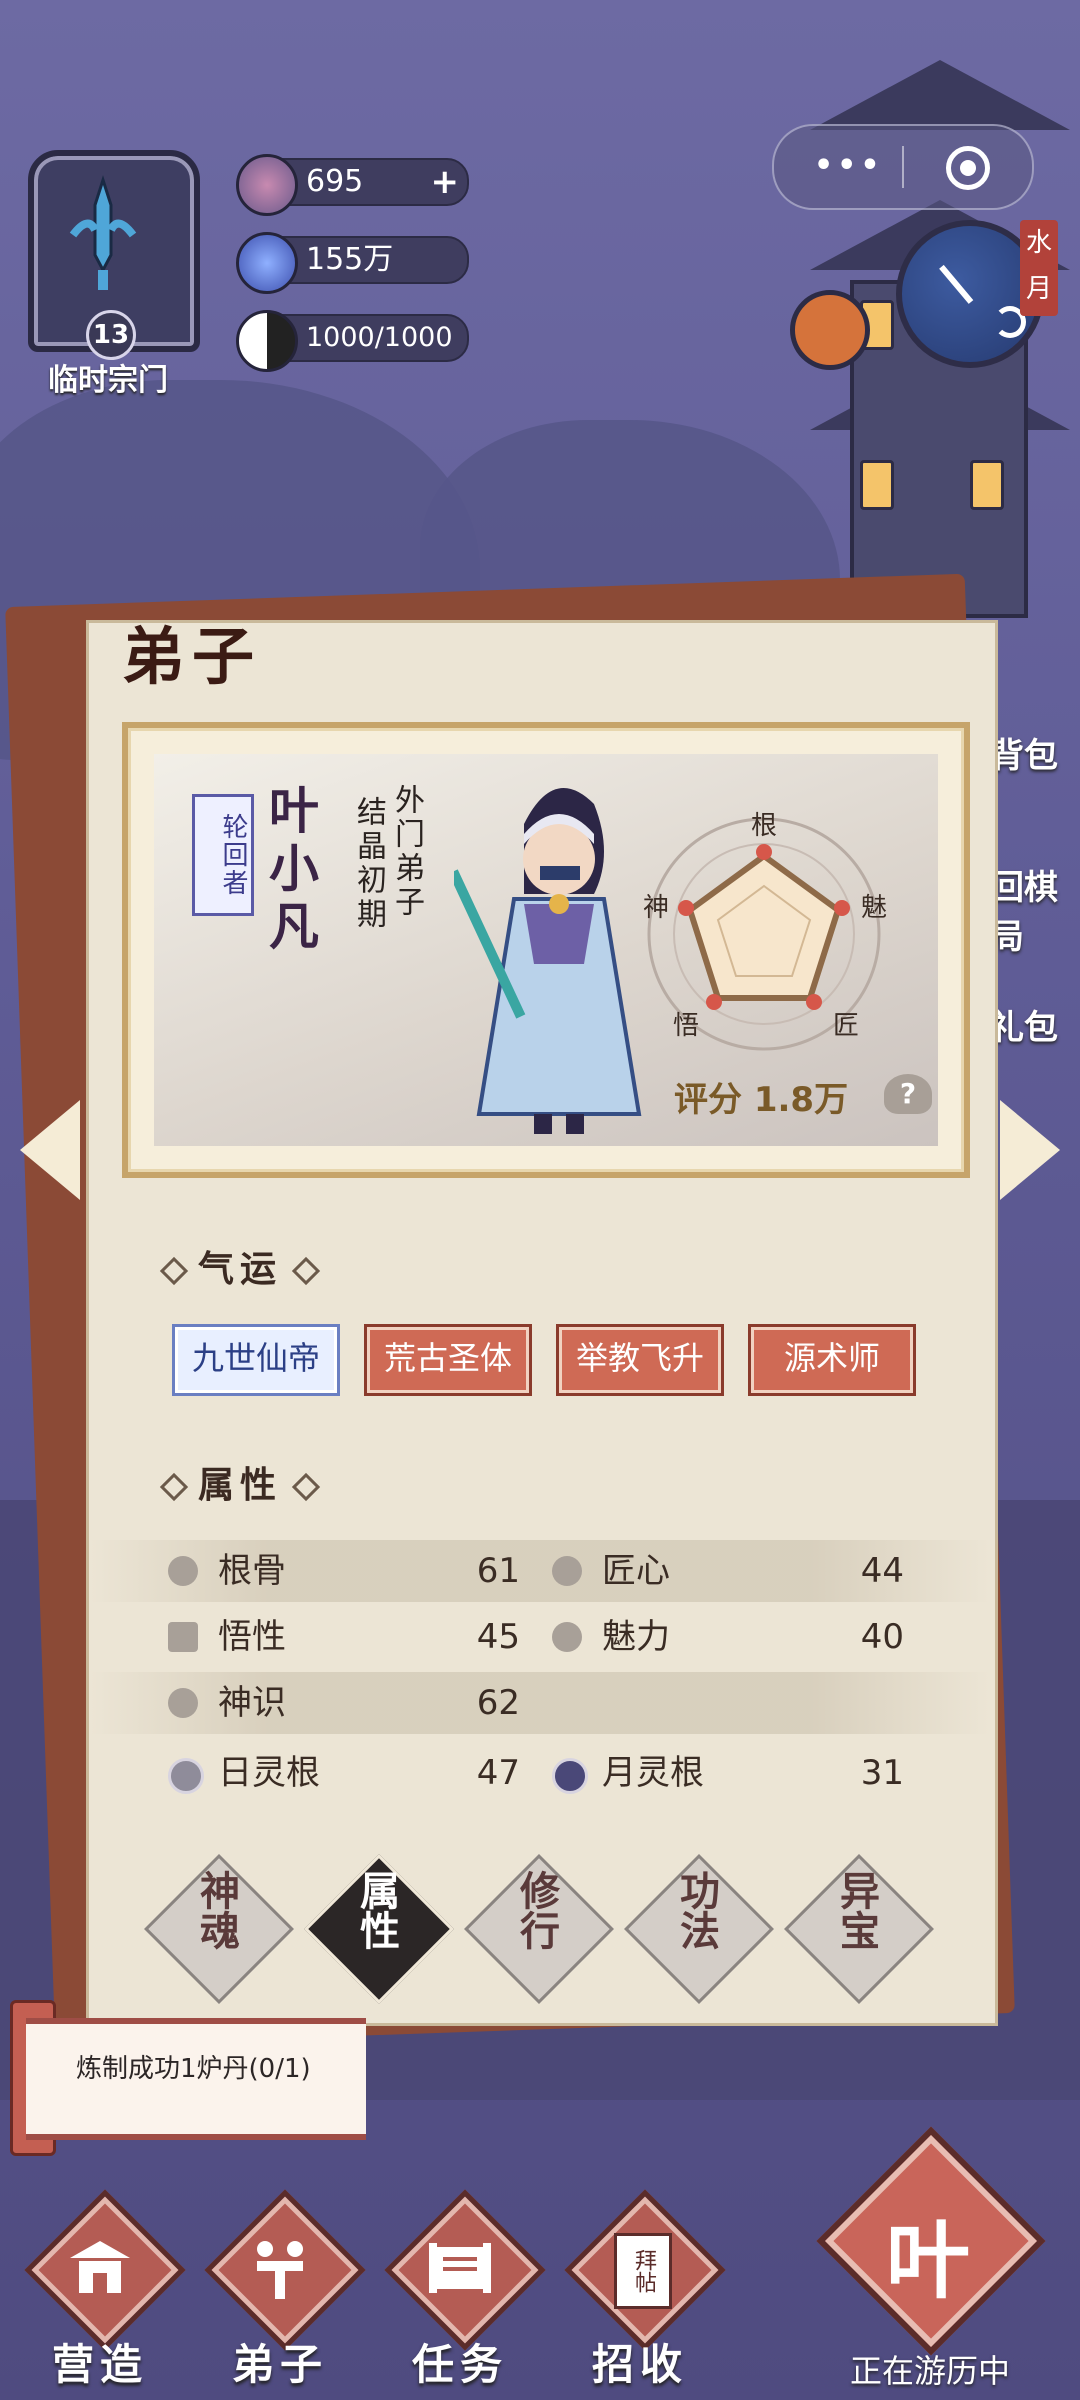 The image size is (1080, 2400). What do you see at coordinates (267, 341) in the screenshot?
I see `yin-yang-icon` at bounding box center [267, 341].